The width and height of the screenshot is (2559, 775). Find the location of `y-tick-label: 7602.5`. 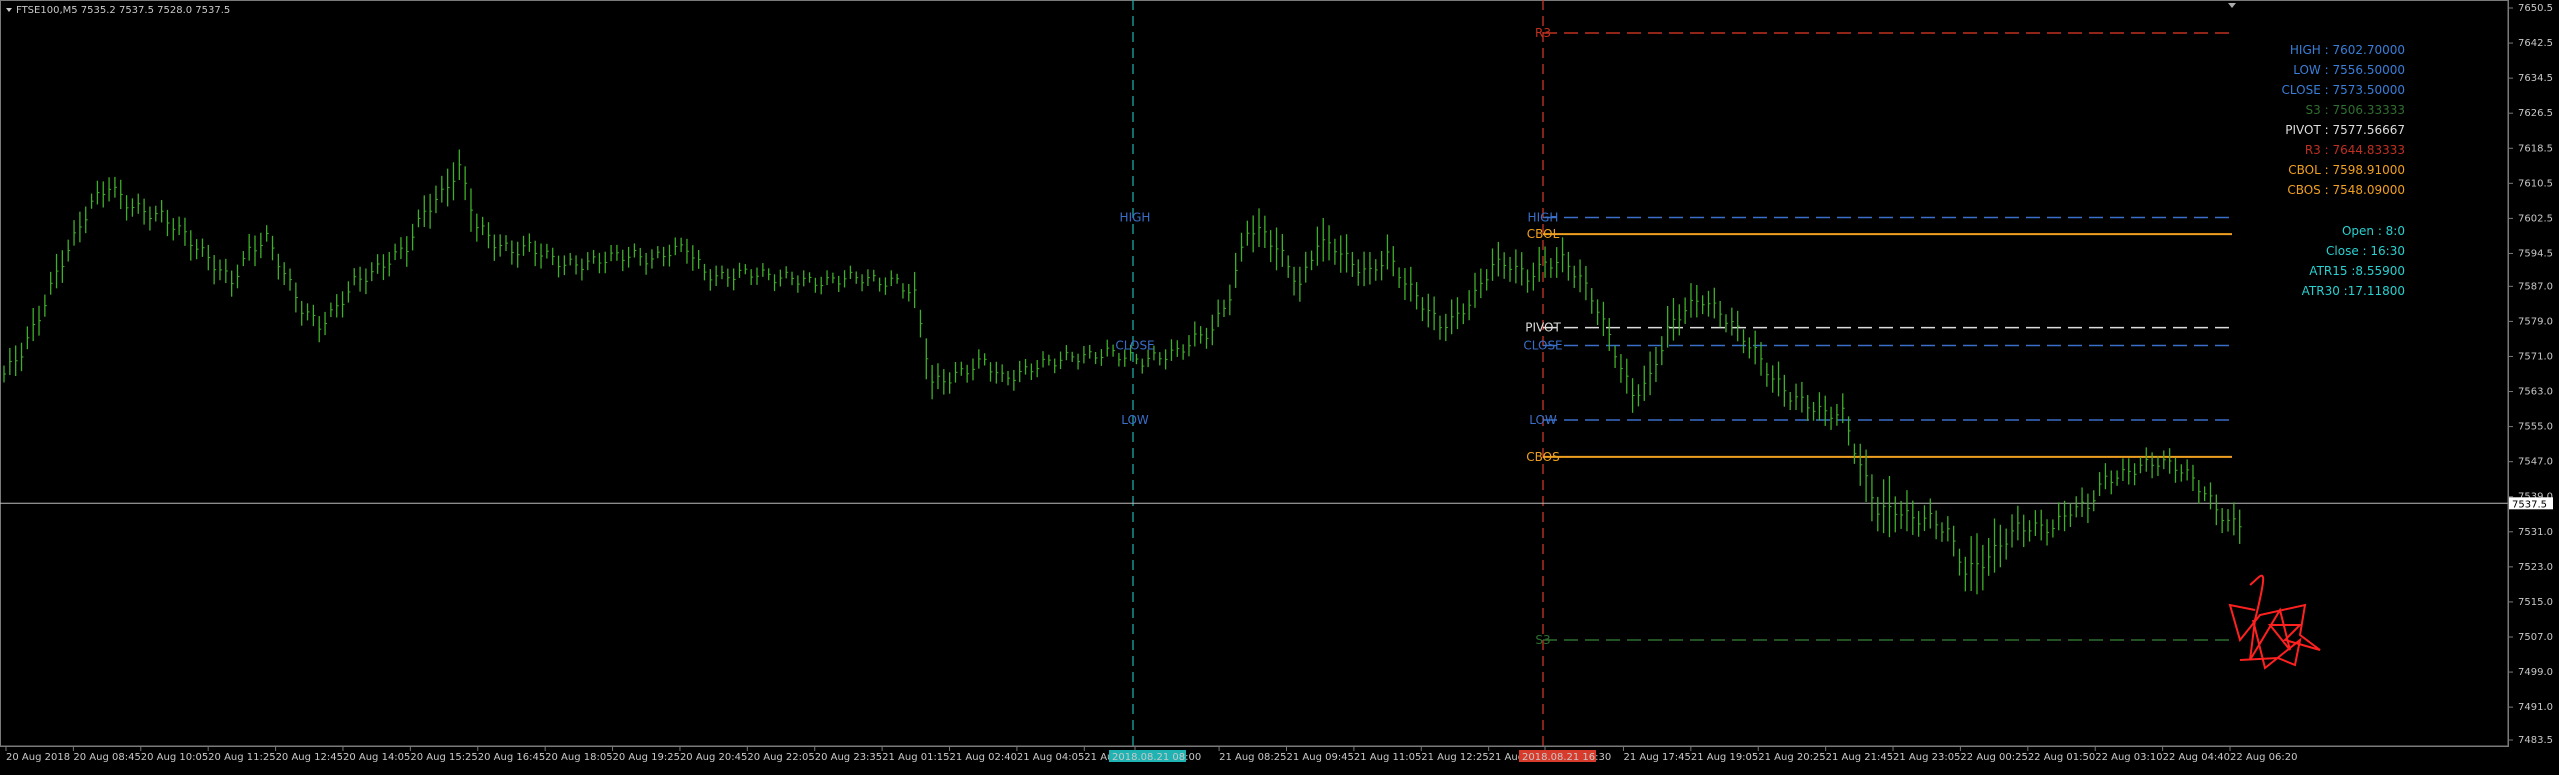

y-tick-label: 7602.5 is located at coordinates (2535, 218).